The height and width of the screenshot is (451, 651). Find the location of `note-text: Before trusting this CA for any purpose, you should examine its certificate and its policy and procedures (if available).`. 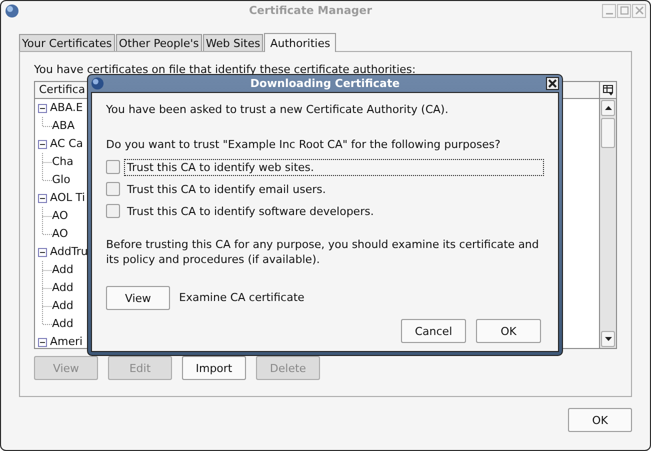

note-text: Before trusting this CA for any purpose, you should examine its certificate and its policy and procedures (if available). is located at coordinates (323, 252).